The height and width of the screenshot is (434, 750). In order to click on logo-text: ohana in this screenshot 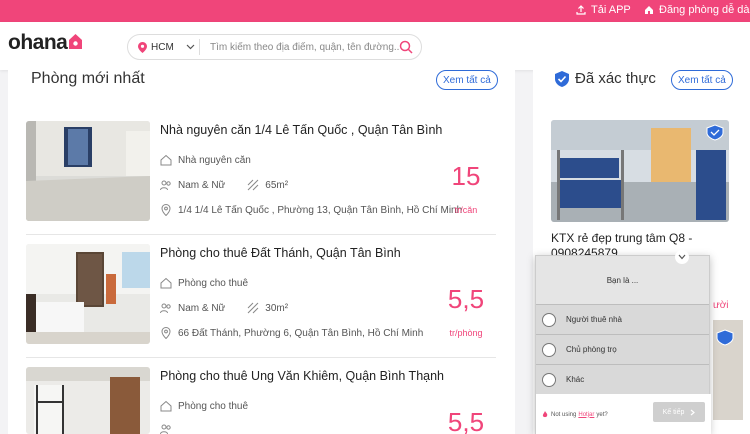, I will do `click(38, 42)`.